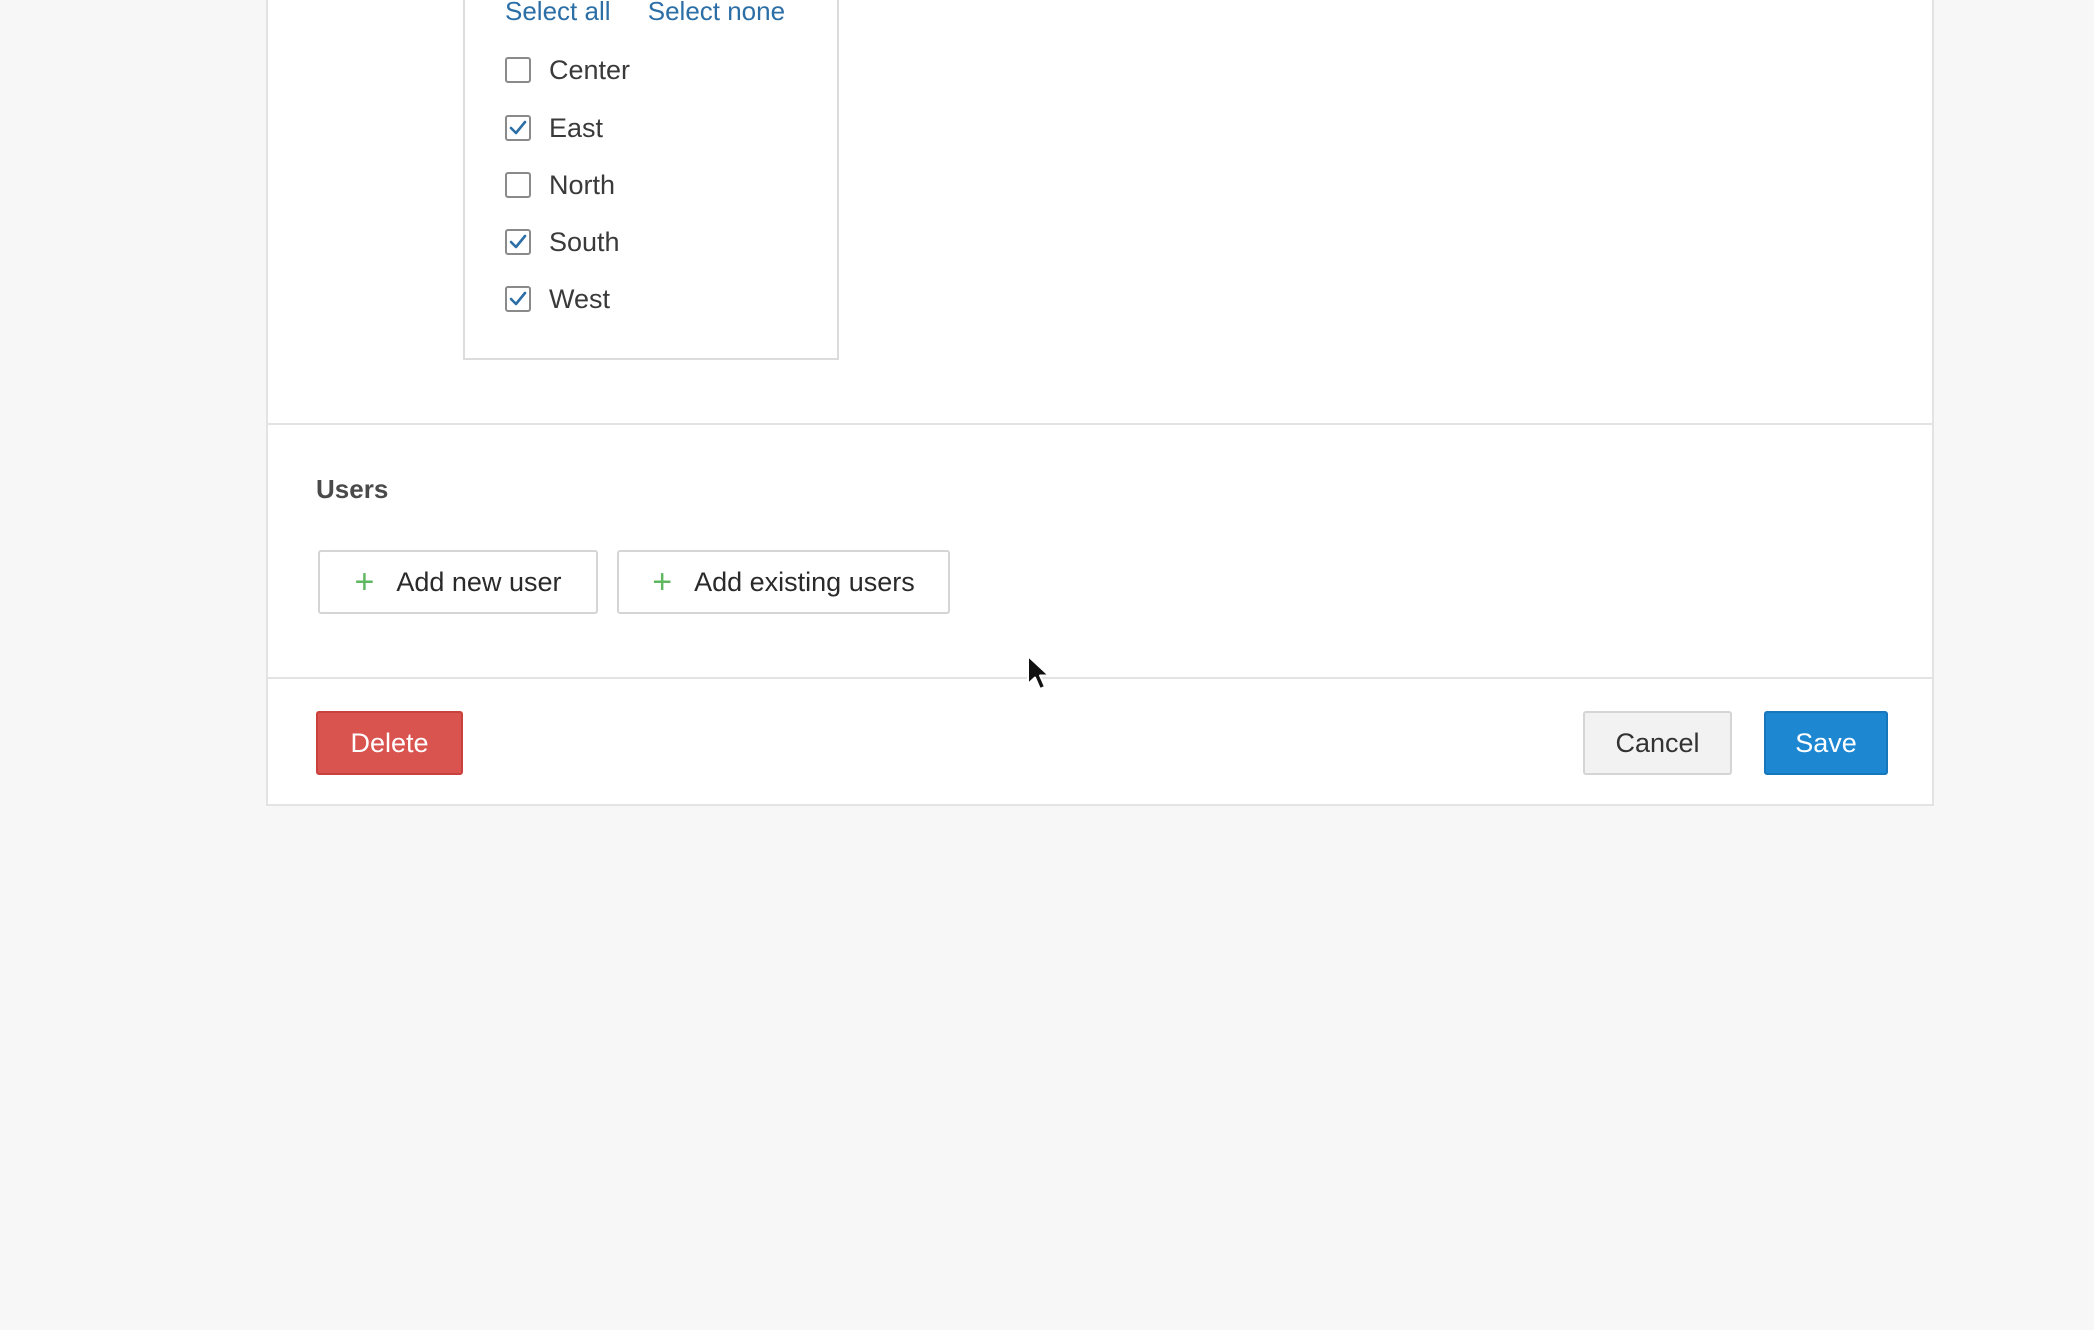 The image size is (2094, 1330). Describe the element at coordinates (479, 581) in the screenshot. I see `add-new-user-label: Add new user` at that location.